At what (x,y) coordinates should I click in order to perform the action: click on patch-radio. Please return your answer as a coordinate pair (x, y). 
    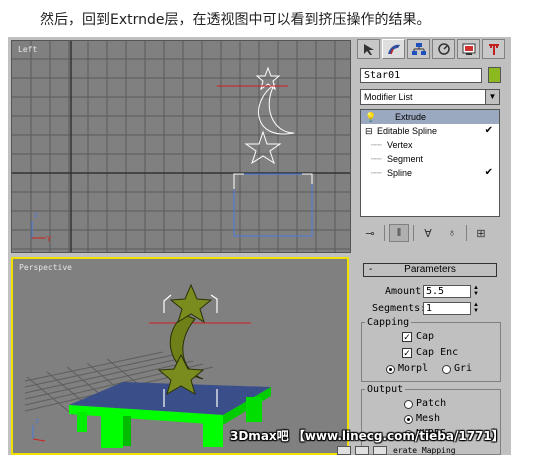
    Looking at the image, I should click on (408, 404).